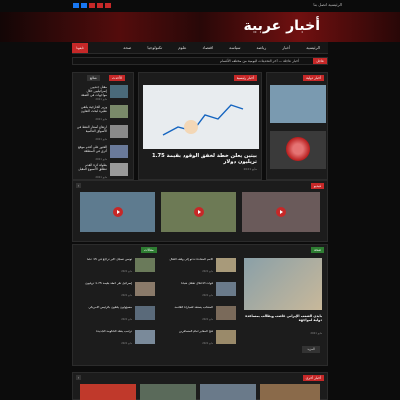  What do you see at coordinates (127, 47) in the screenshot?
I see `nav-item: صحة` at bounding box center [127, 47].